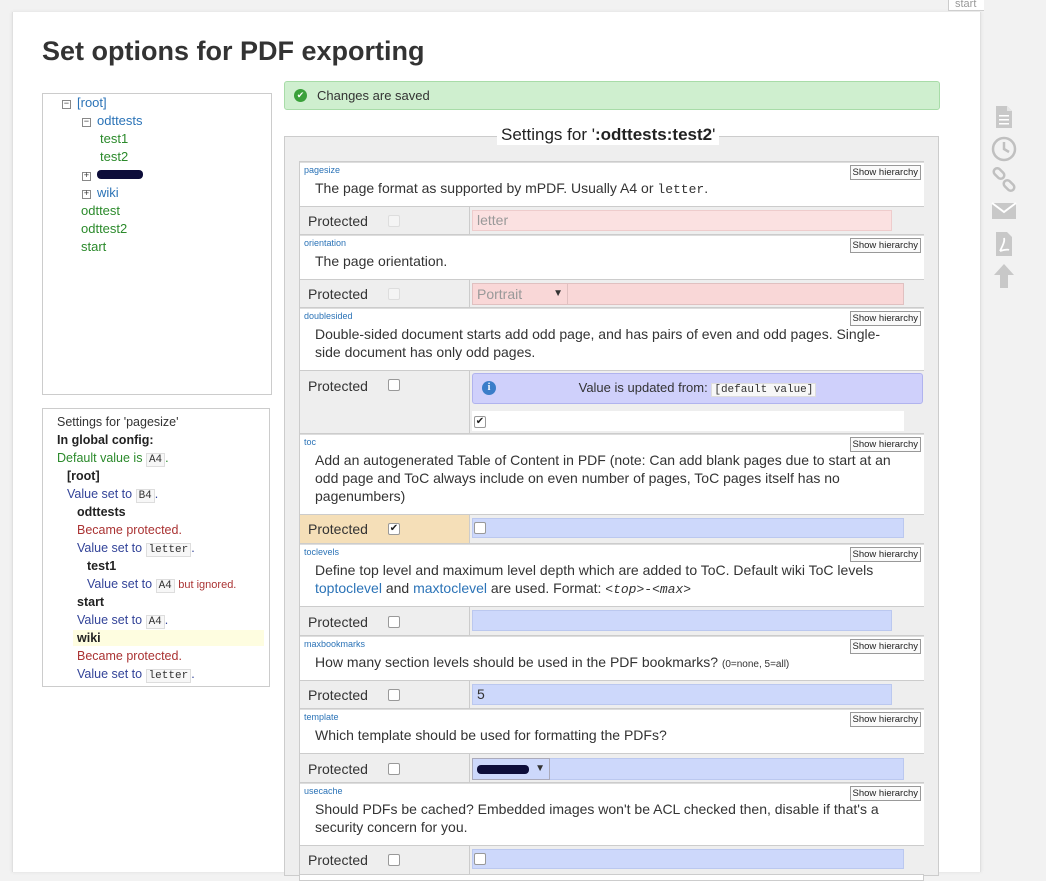 The height and width of the screenshot is (881, 1046). I want to click on setting-key: toc, so click(310, 442).